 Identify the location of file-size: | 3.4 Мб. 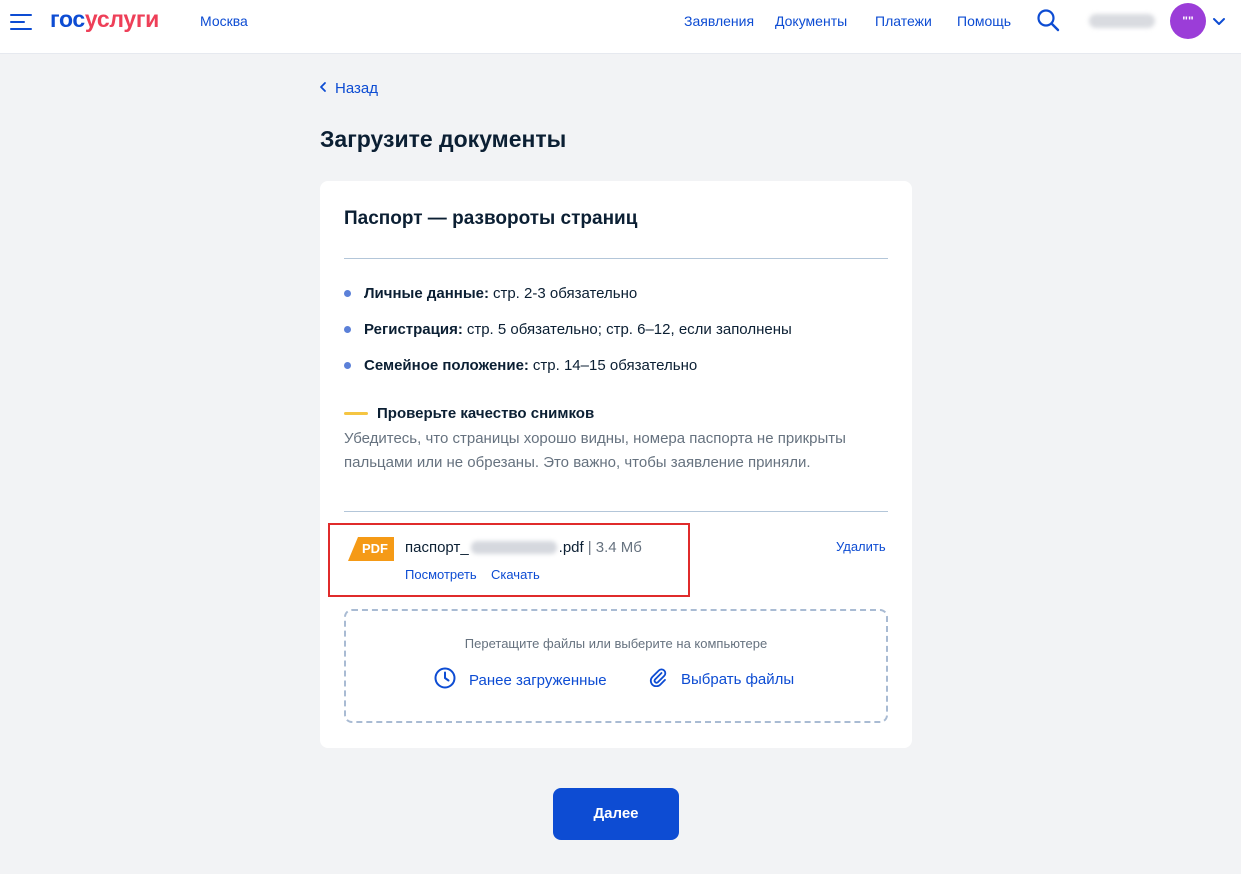
(614, 547).